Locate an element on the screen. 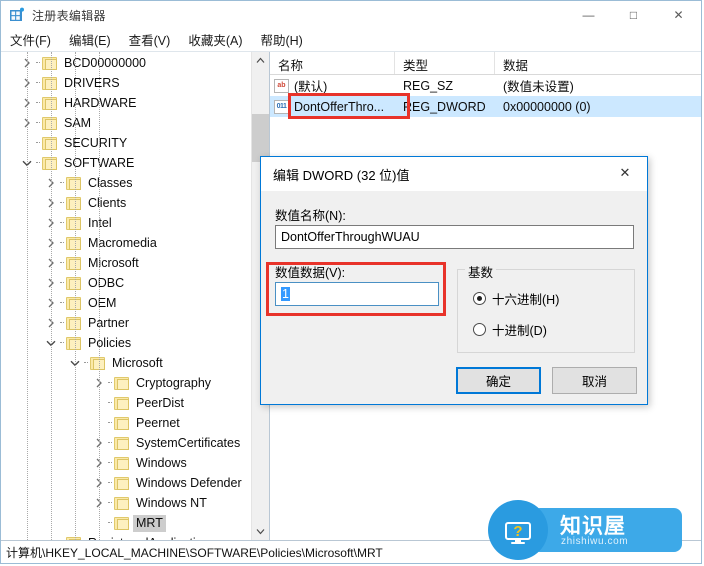  string-value-icon: ab is located at coordinates (281, 85).